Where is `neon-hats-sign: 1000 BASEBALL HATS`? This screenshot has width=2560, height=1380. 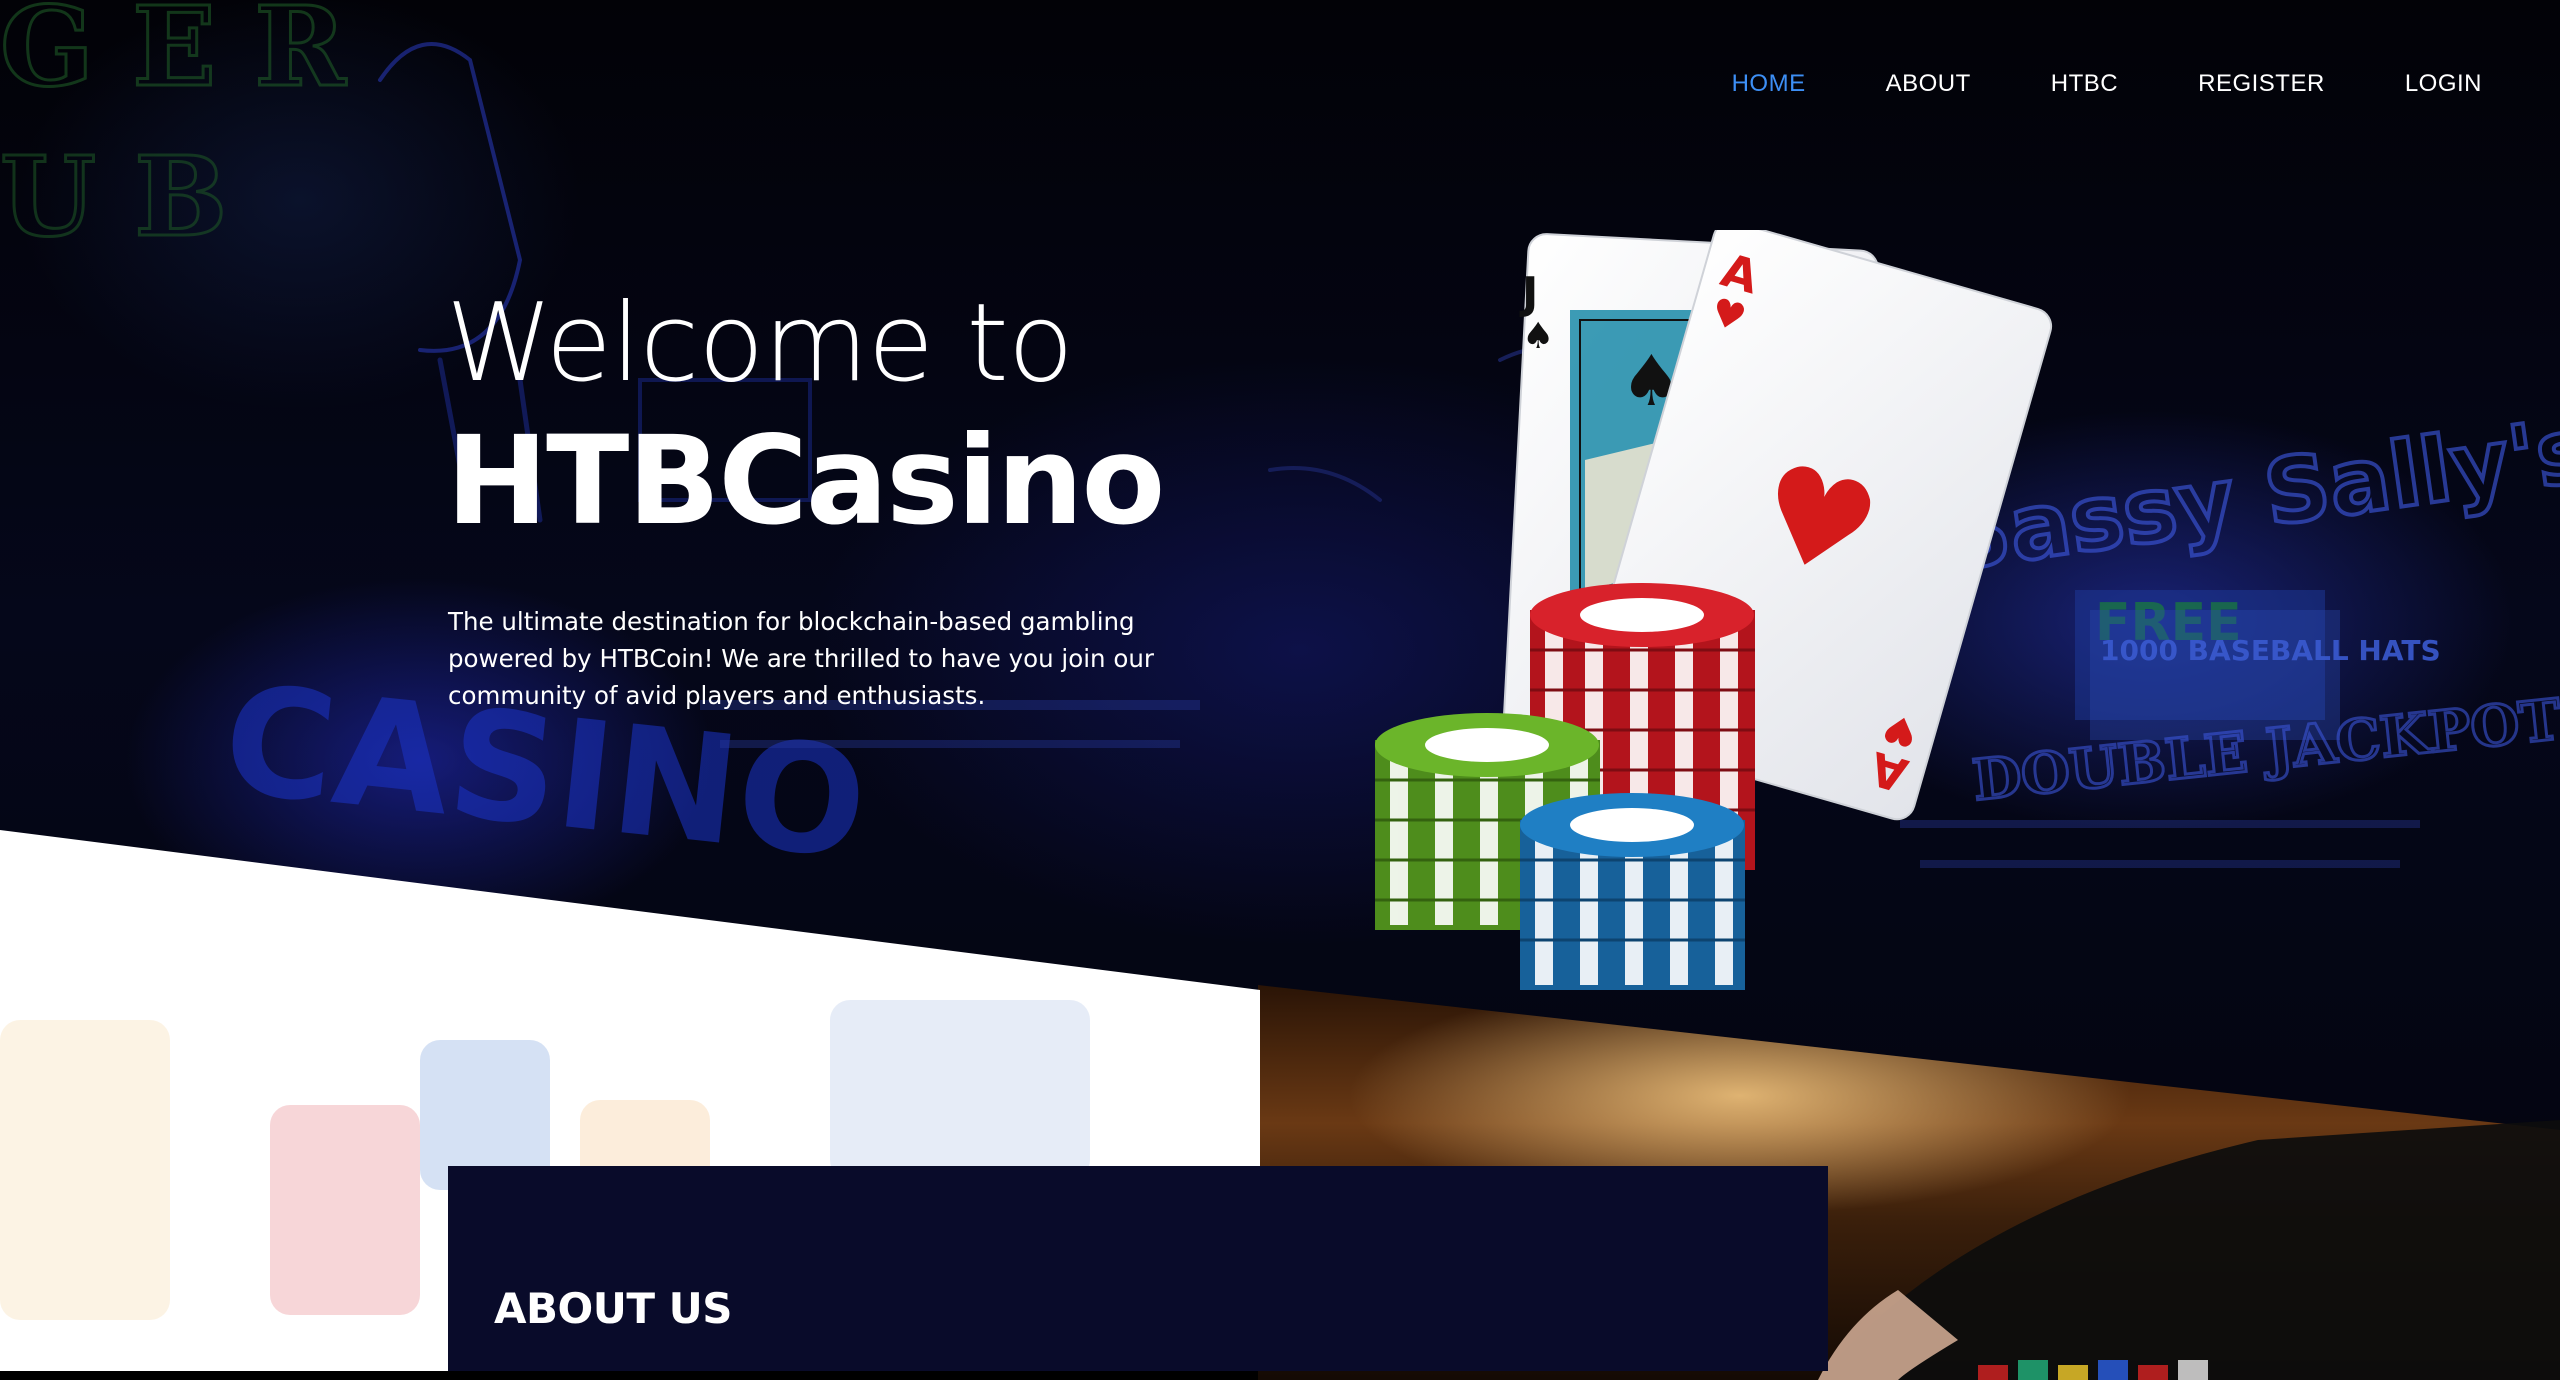
neon-hats-sign: 1000 BASEBALL HATS is located at coordinates (2270, 650).